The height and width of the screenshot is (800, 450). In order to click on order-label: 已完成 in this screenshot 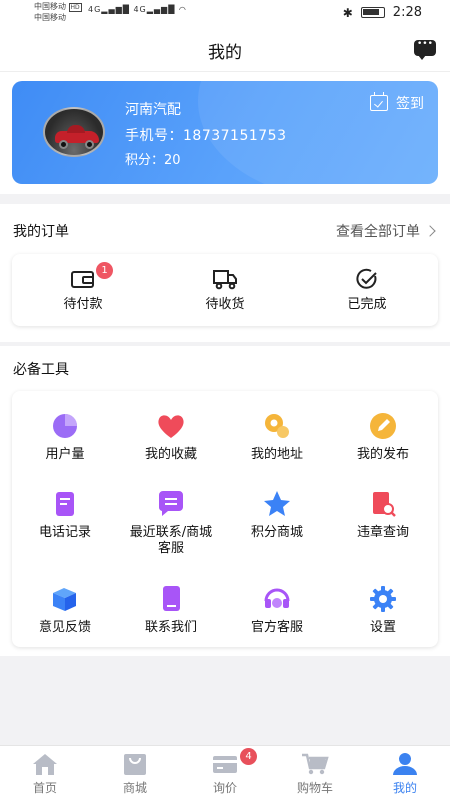, I will do `click(367, 304)`.